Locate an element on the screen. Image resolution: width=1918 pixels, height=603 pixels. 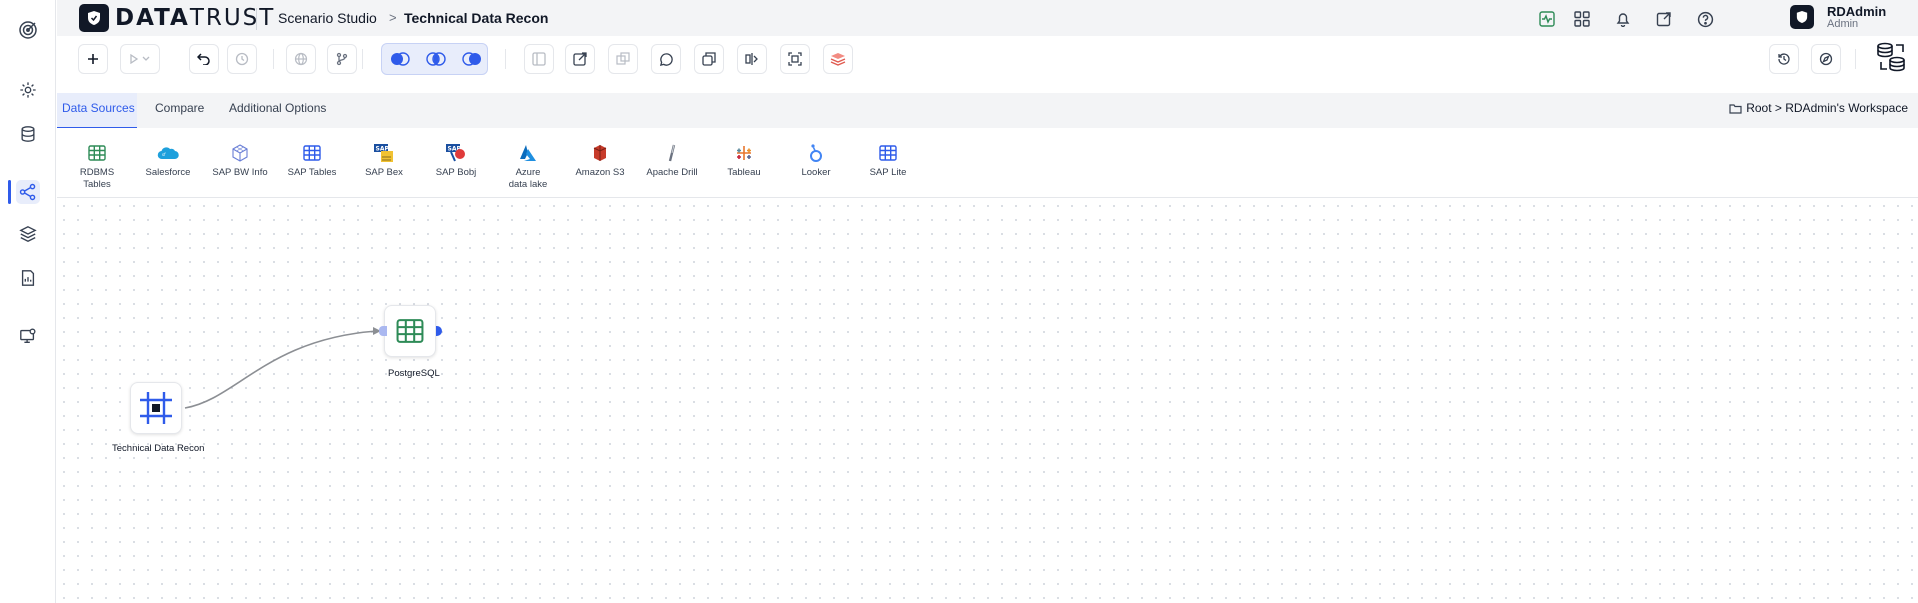
tab-data-sources: Data Sources is located at coordinates (98, 108).